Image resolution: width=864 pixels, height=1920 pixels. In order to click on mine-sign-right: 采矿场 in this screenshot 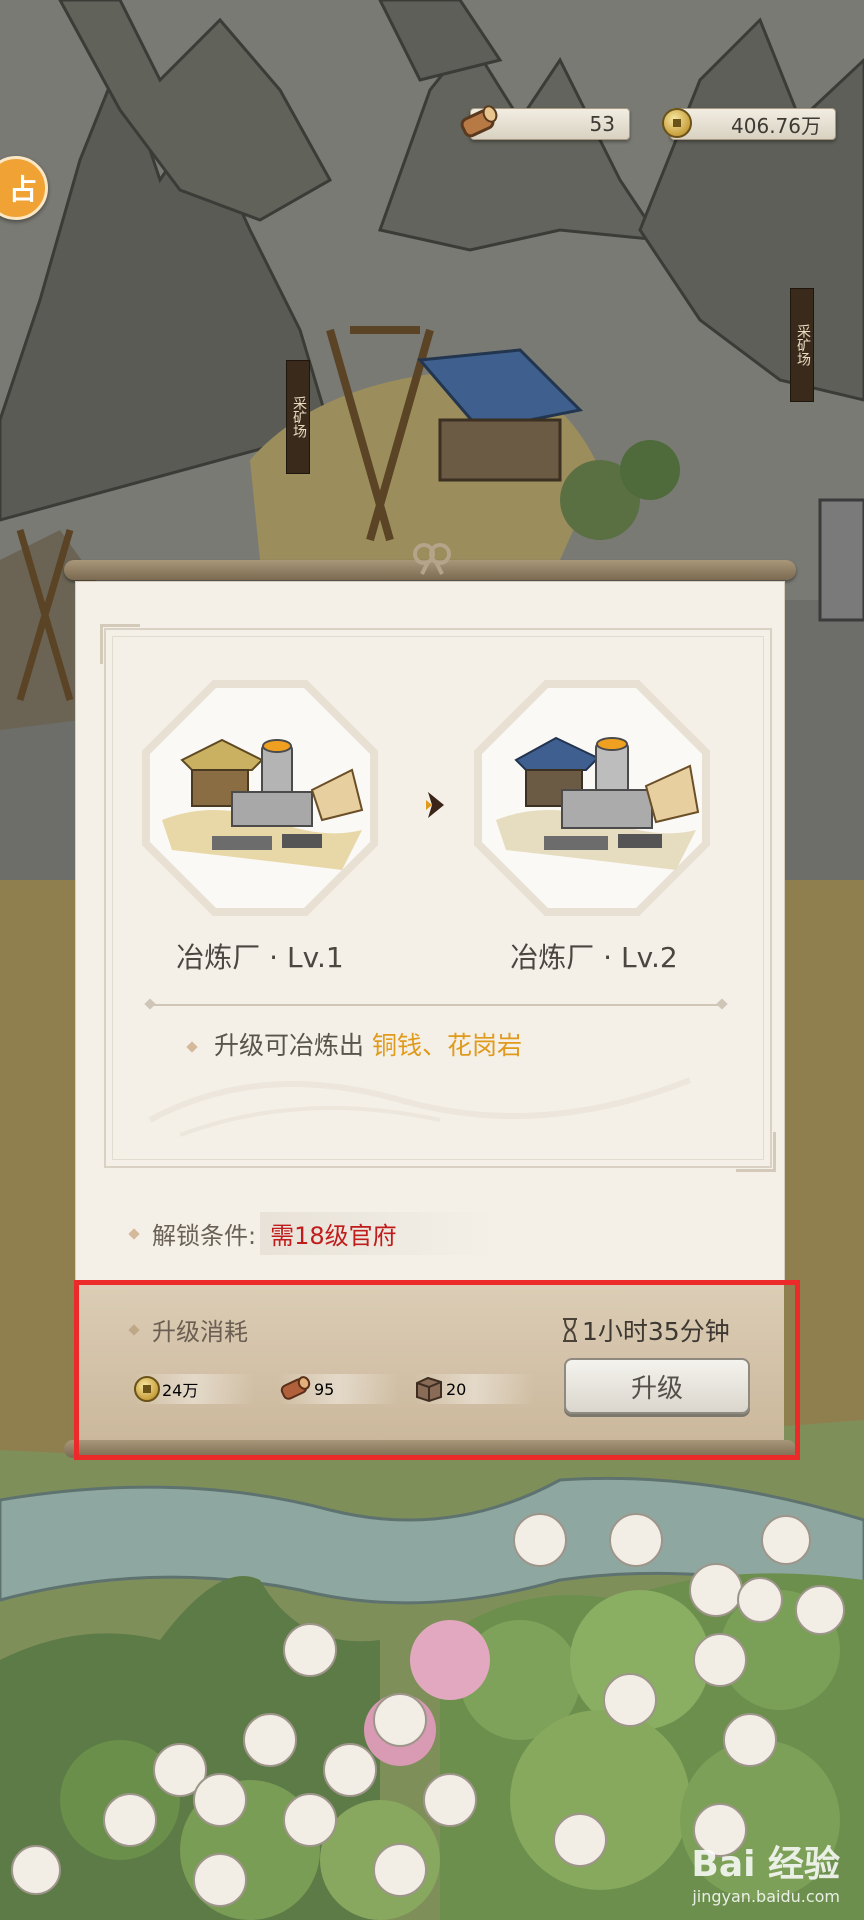, I will do `click(802, 345)`.